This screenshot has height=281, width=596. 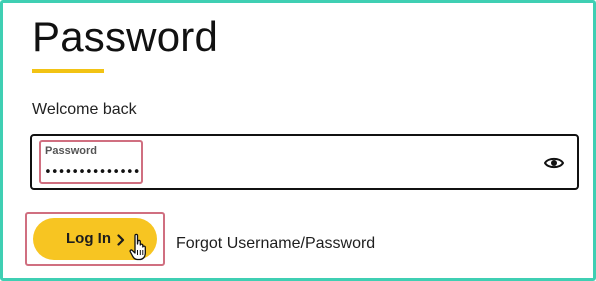 I want to click on page-title: Password, so click(x=125, y=36).